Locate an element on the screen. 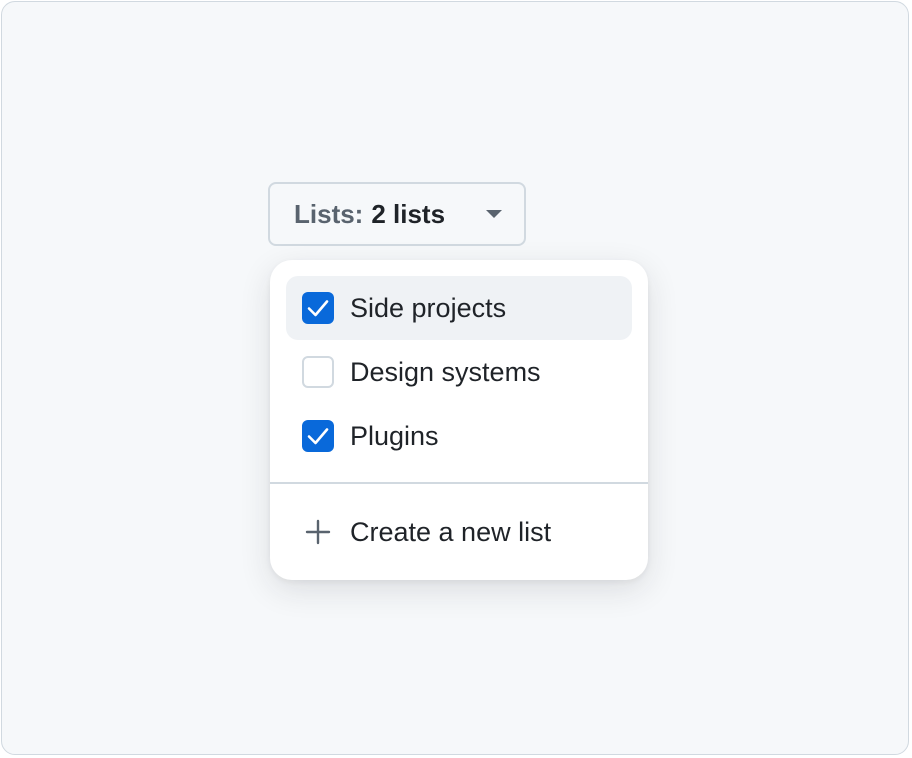 The width and height of the screenshot is (912, 758). list-item-design-systems: Design systems is located at coordinates (459, 372).